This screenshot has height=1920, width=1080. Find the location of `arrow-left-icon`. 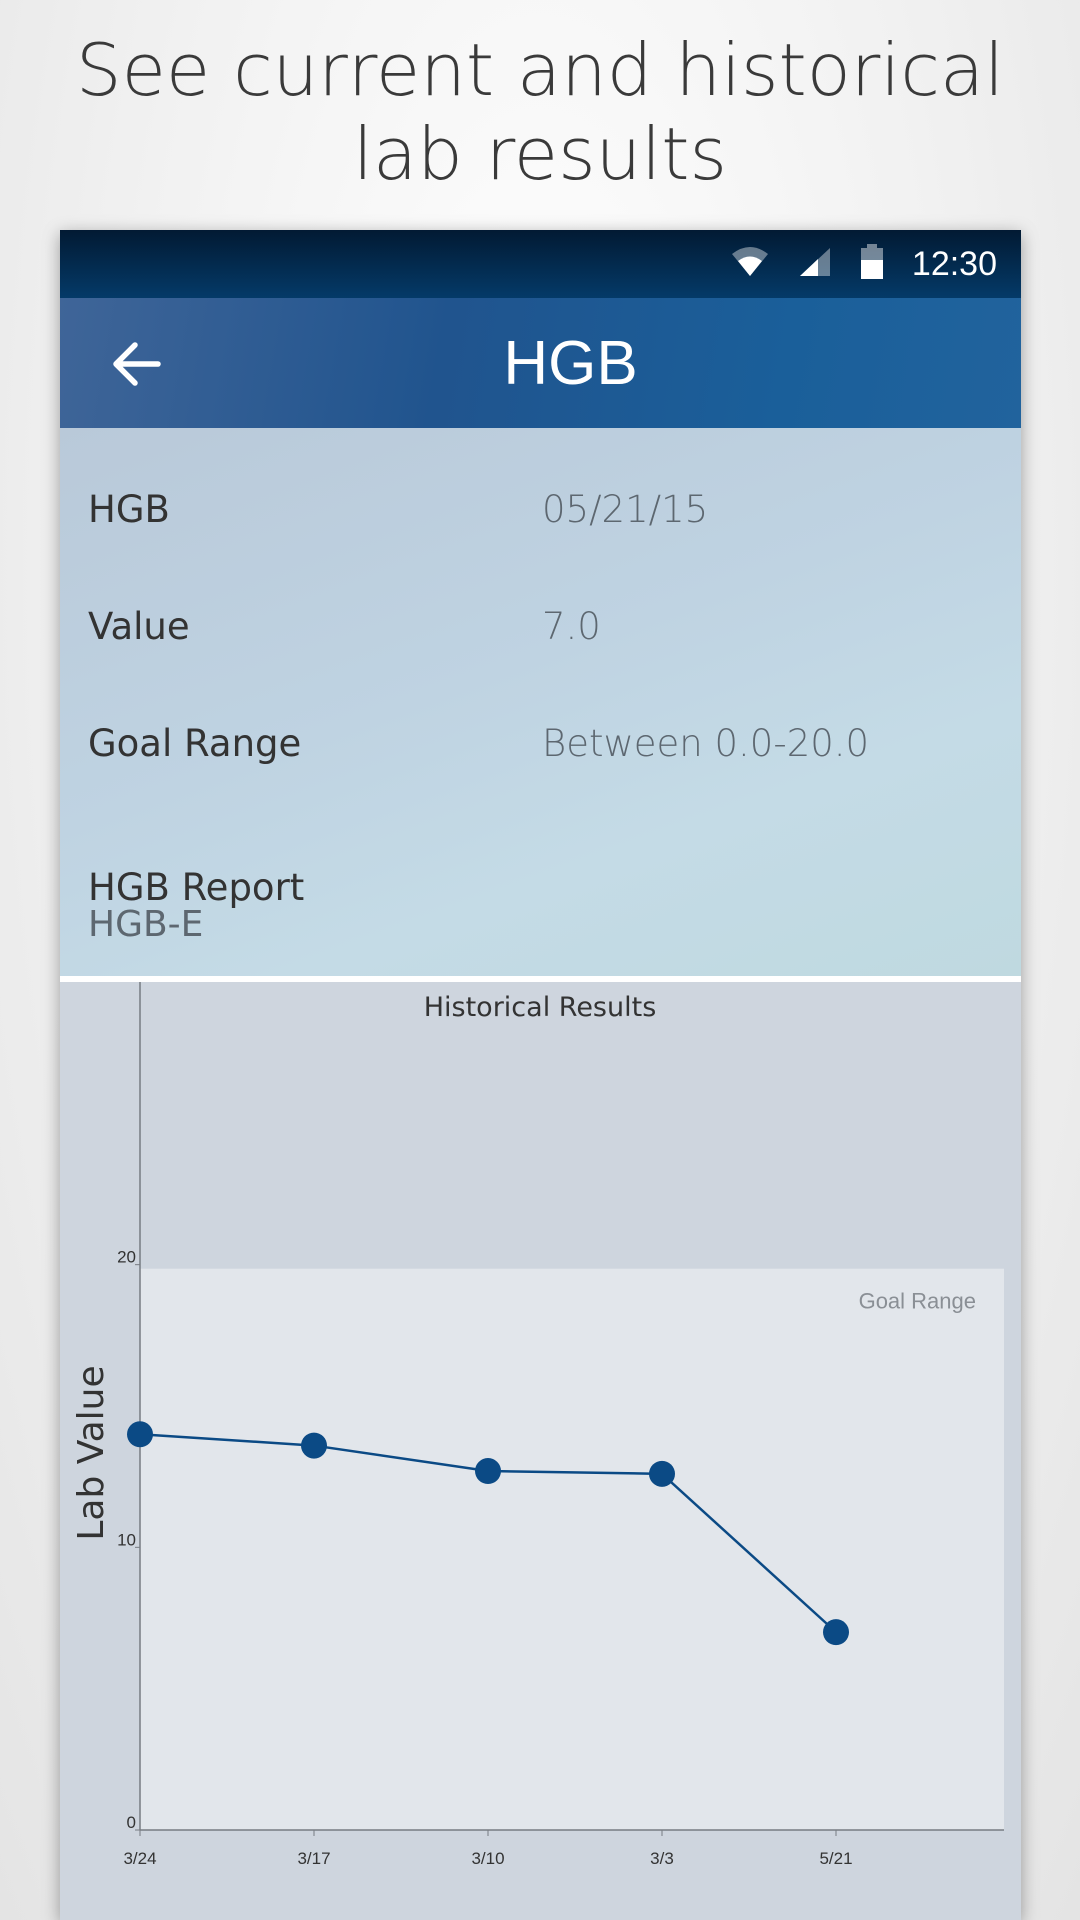

arrow-left-icon is located at coordinates (137, 364).